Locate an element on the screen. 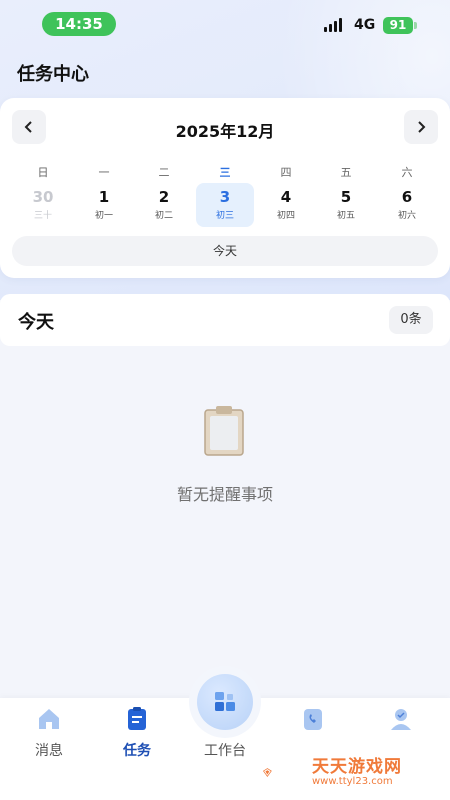 Image resolution: width=450 pixels, height=800 pixels. tab-label-workbench: 工作台 is located at coordinates (225, 751).